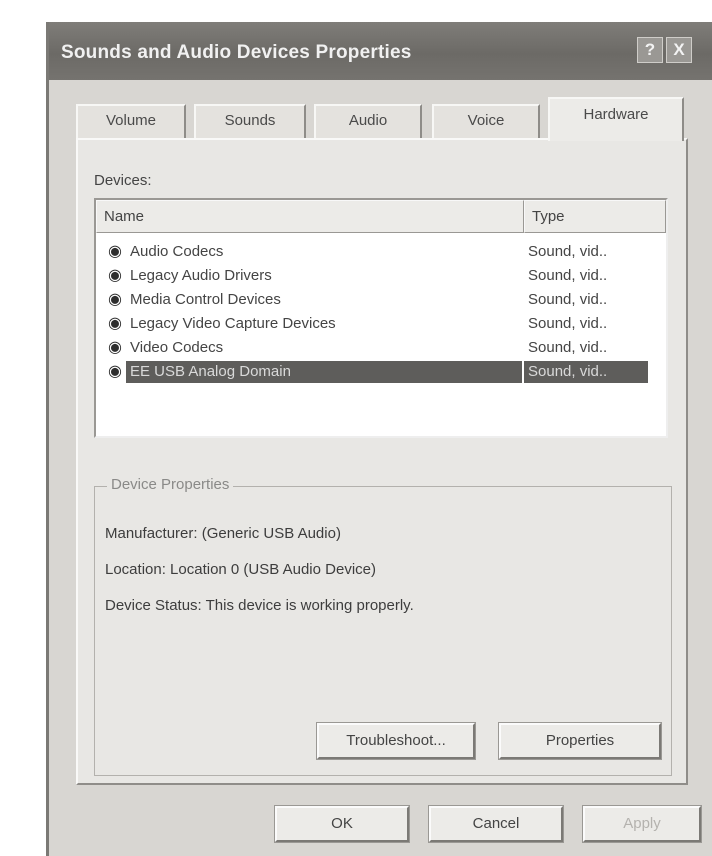  I want to click on close-button: X, so click(679, 50).